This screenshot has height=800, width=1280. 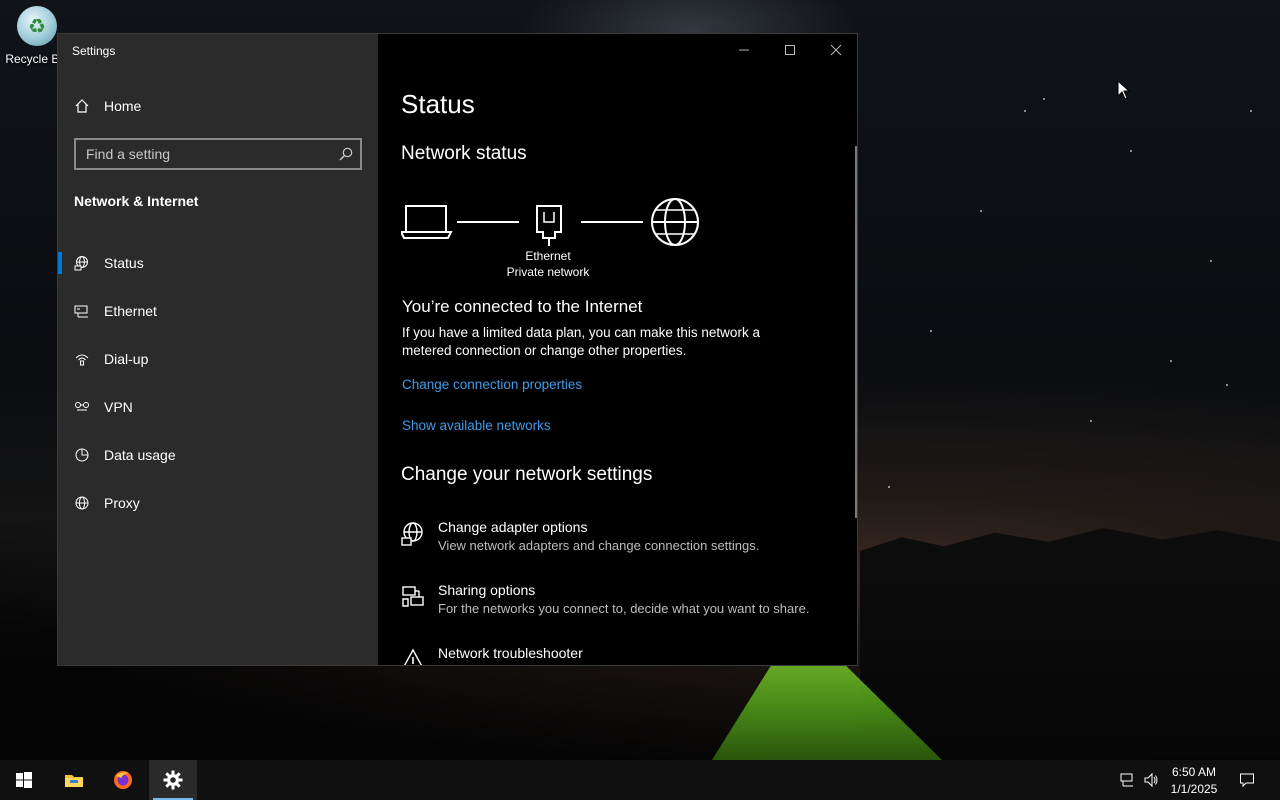 I want to click on maximize-button, so click(x=790, y=50).